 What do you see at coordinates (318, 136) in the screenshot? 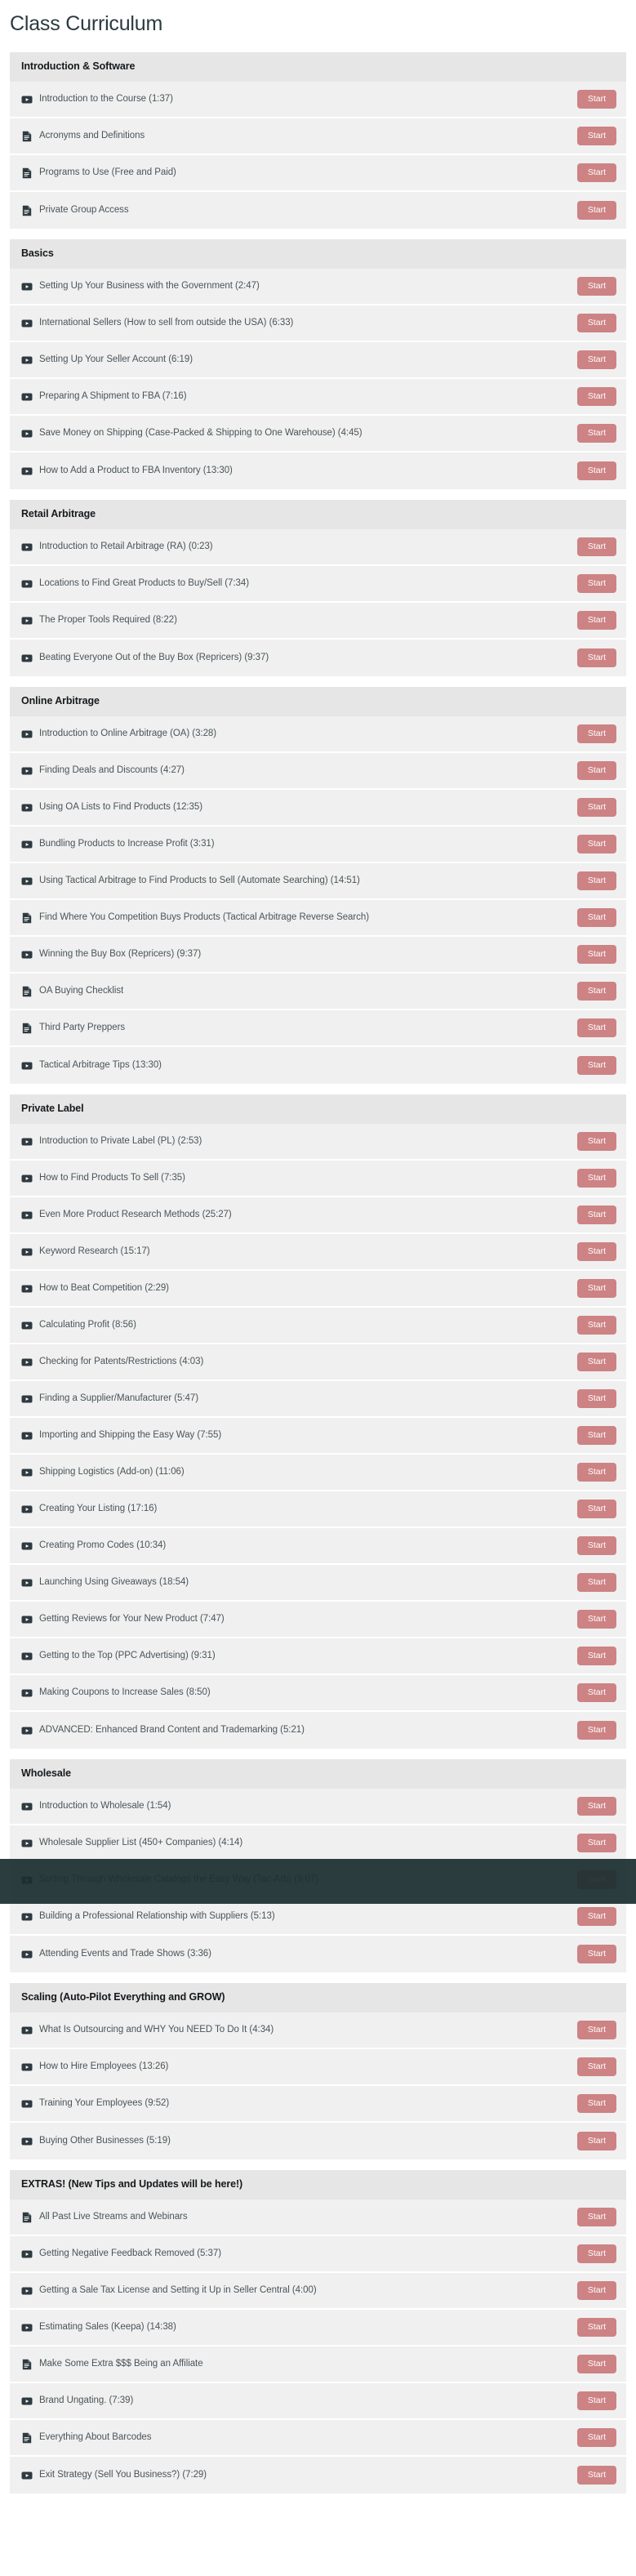
I see `lesson-row: Acronyms and Definitions Start` at bounding box center [318, 136].